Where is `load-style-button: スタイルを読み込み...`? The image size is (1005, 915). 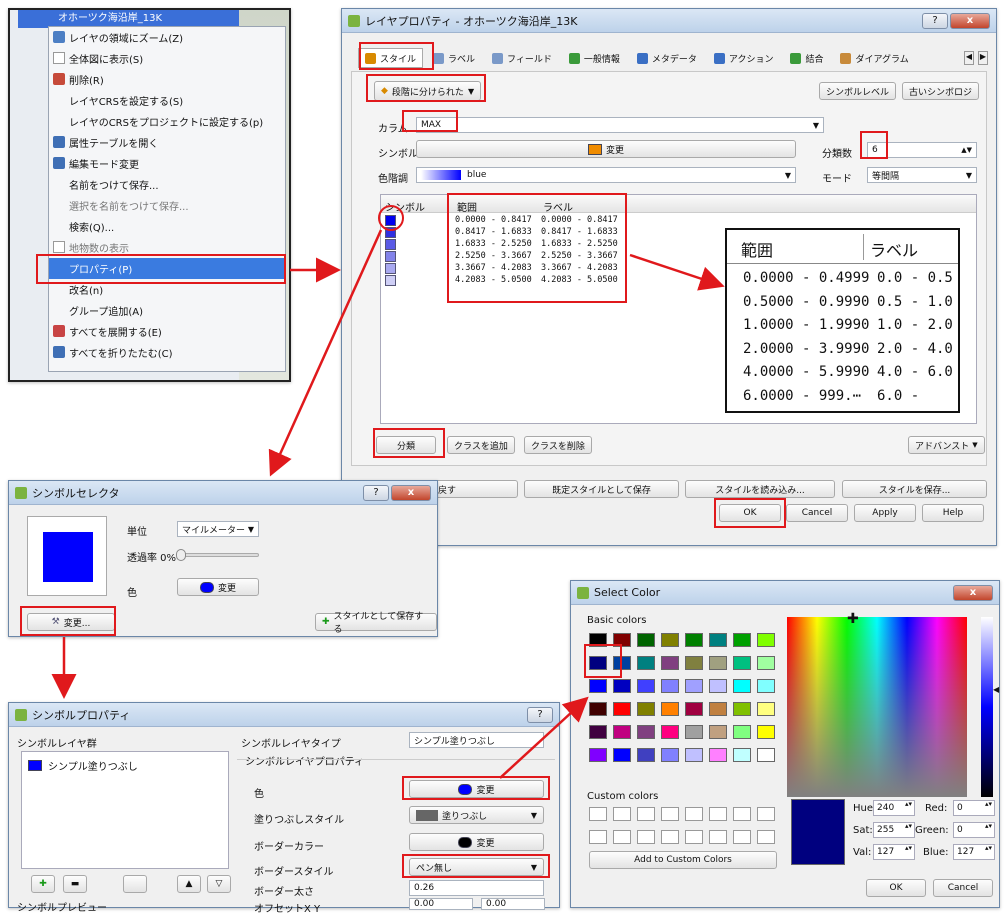
load-style-button: スタイルを読み込み... is located at coordinates (760, 489).